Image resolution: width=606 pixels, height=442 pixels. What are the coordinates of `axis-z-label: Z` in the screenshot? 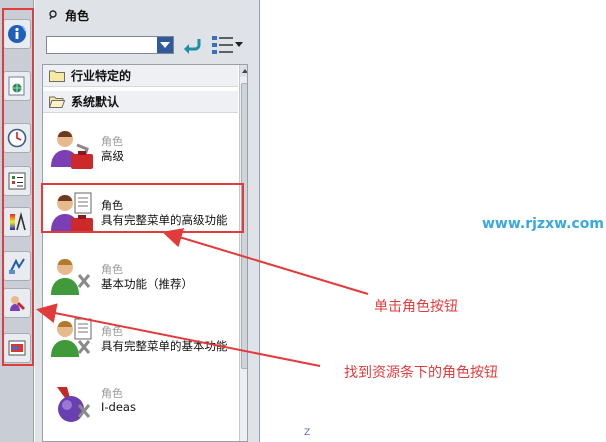 It's located at (307, 433).